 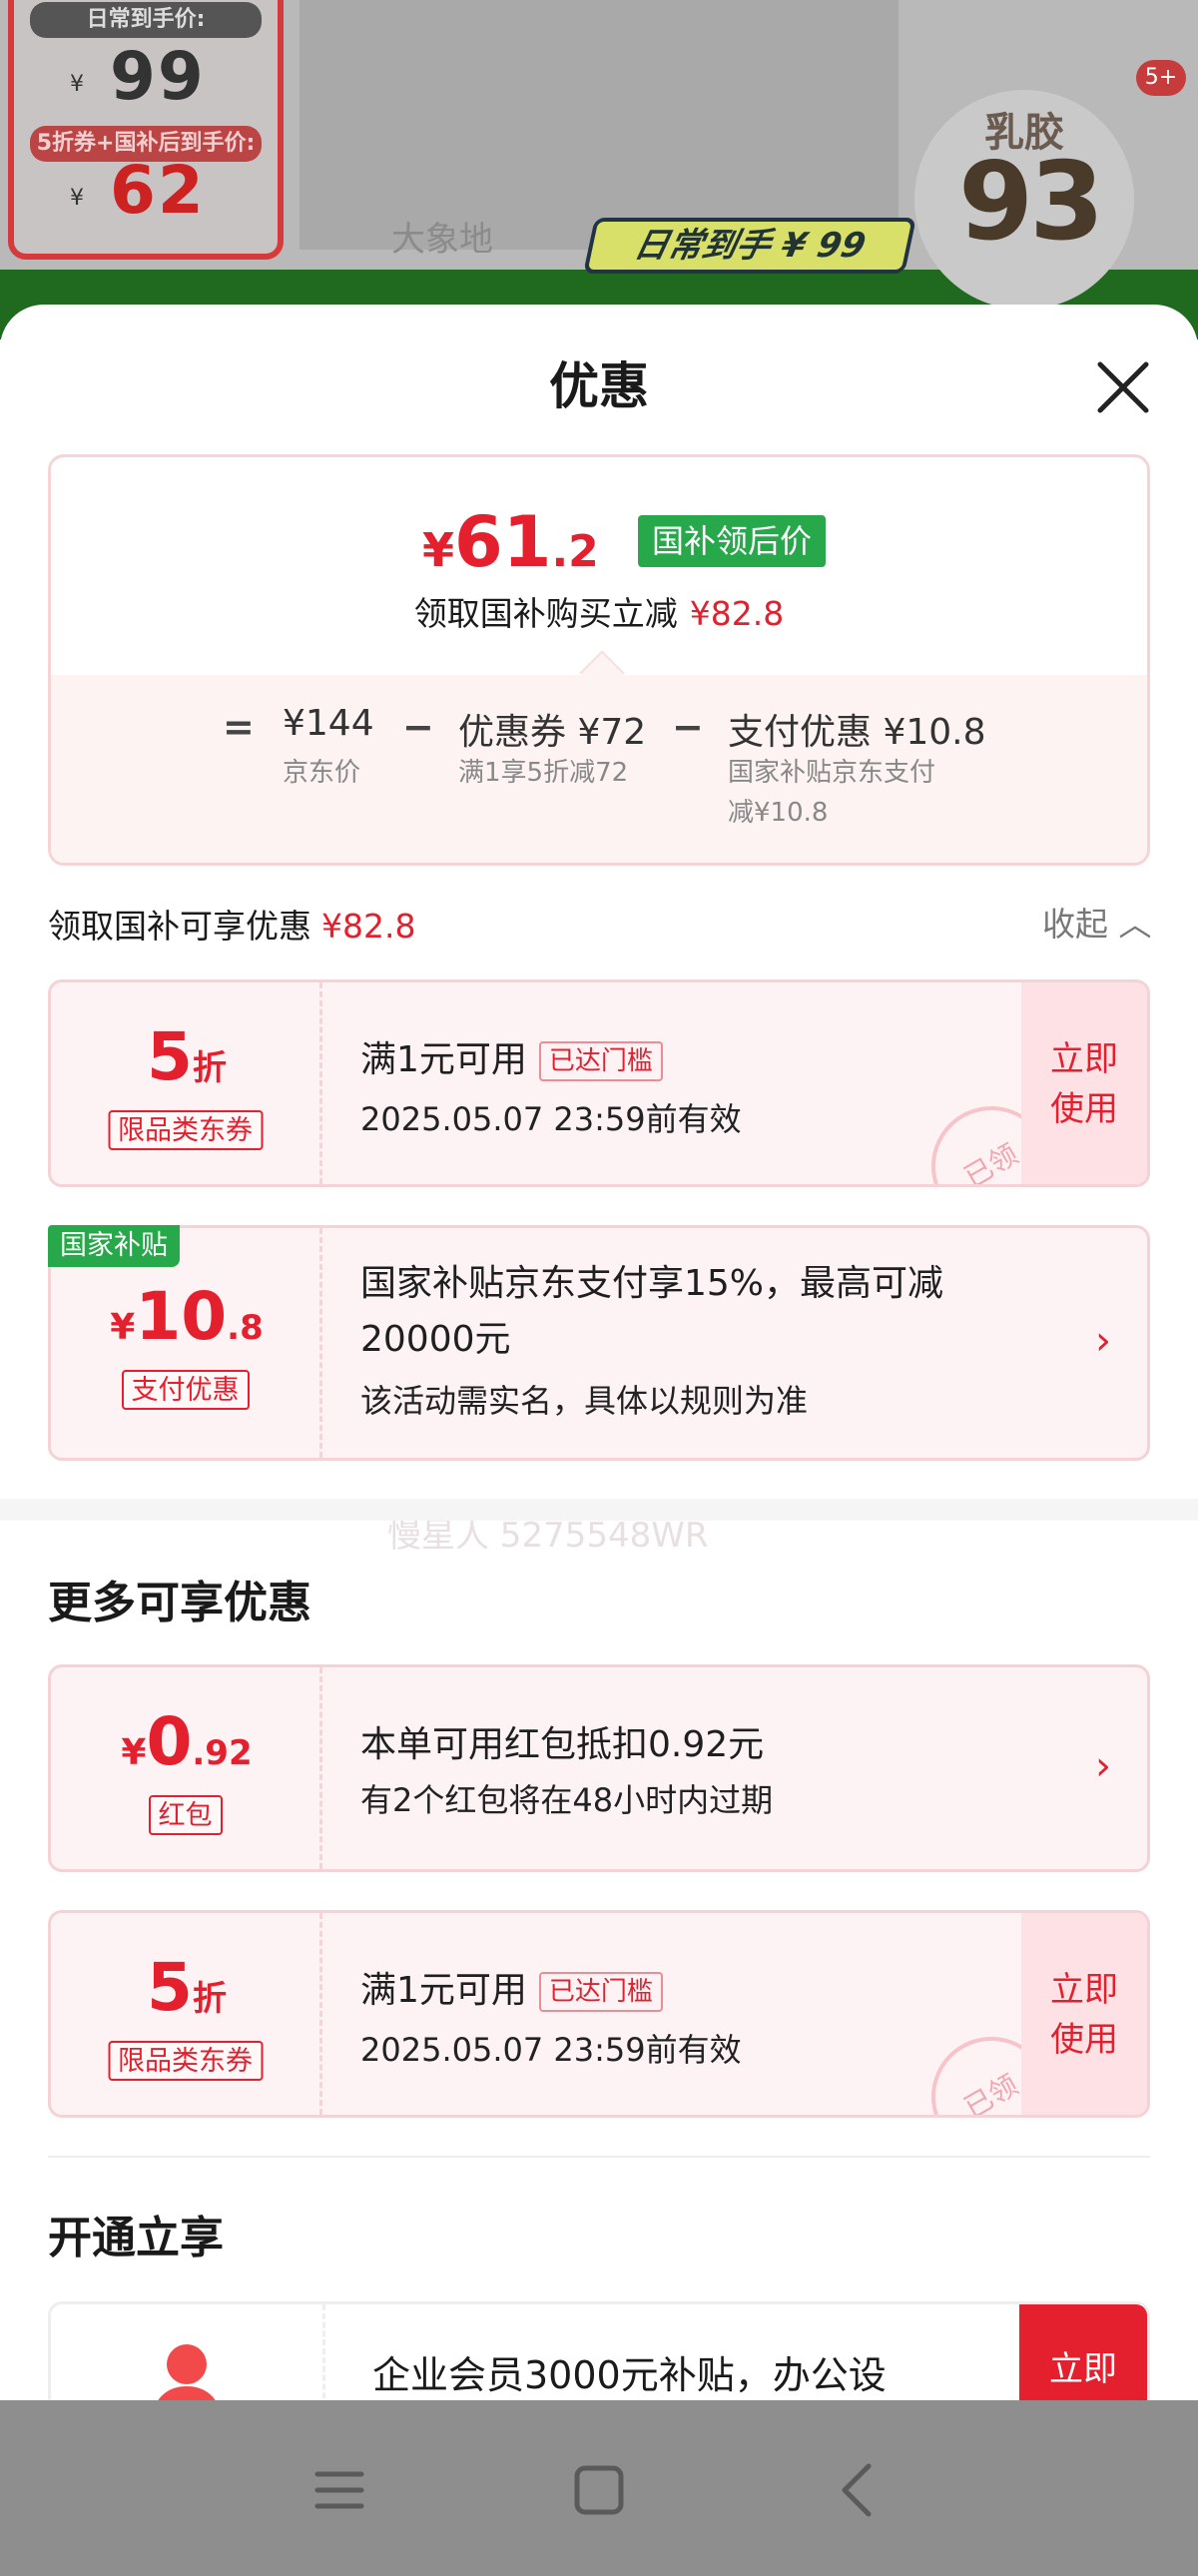 I want to click on notification-badge: 5+, so click(x=1161, y=78).